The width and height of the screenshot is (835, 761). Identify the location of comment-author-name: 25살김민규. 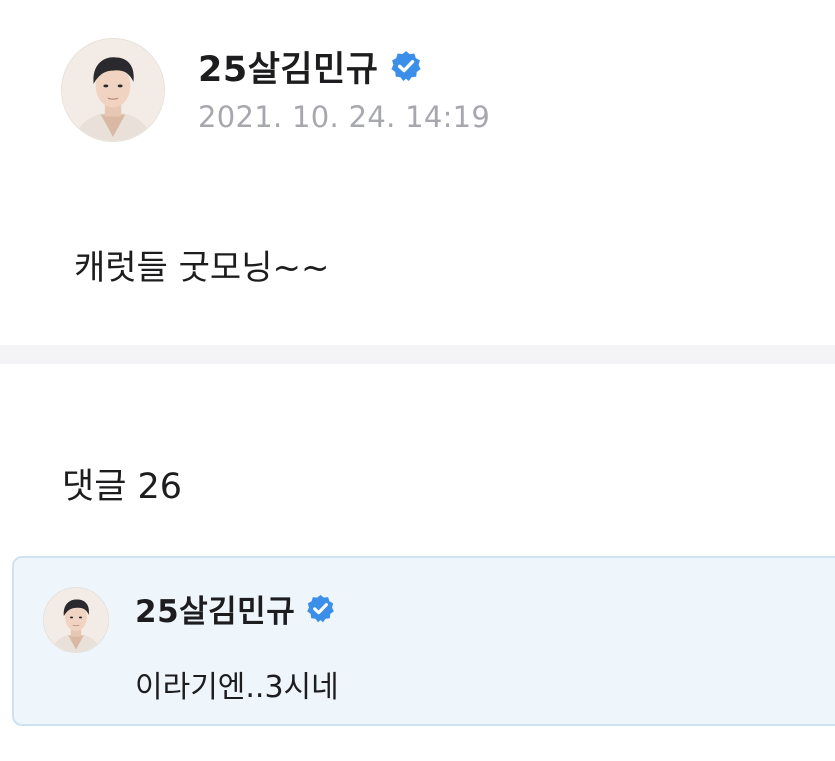
(215, 608).